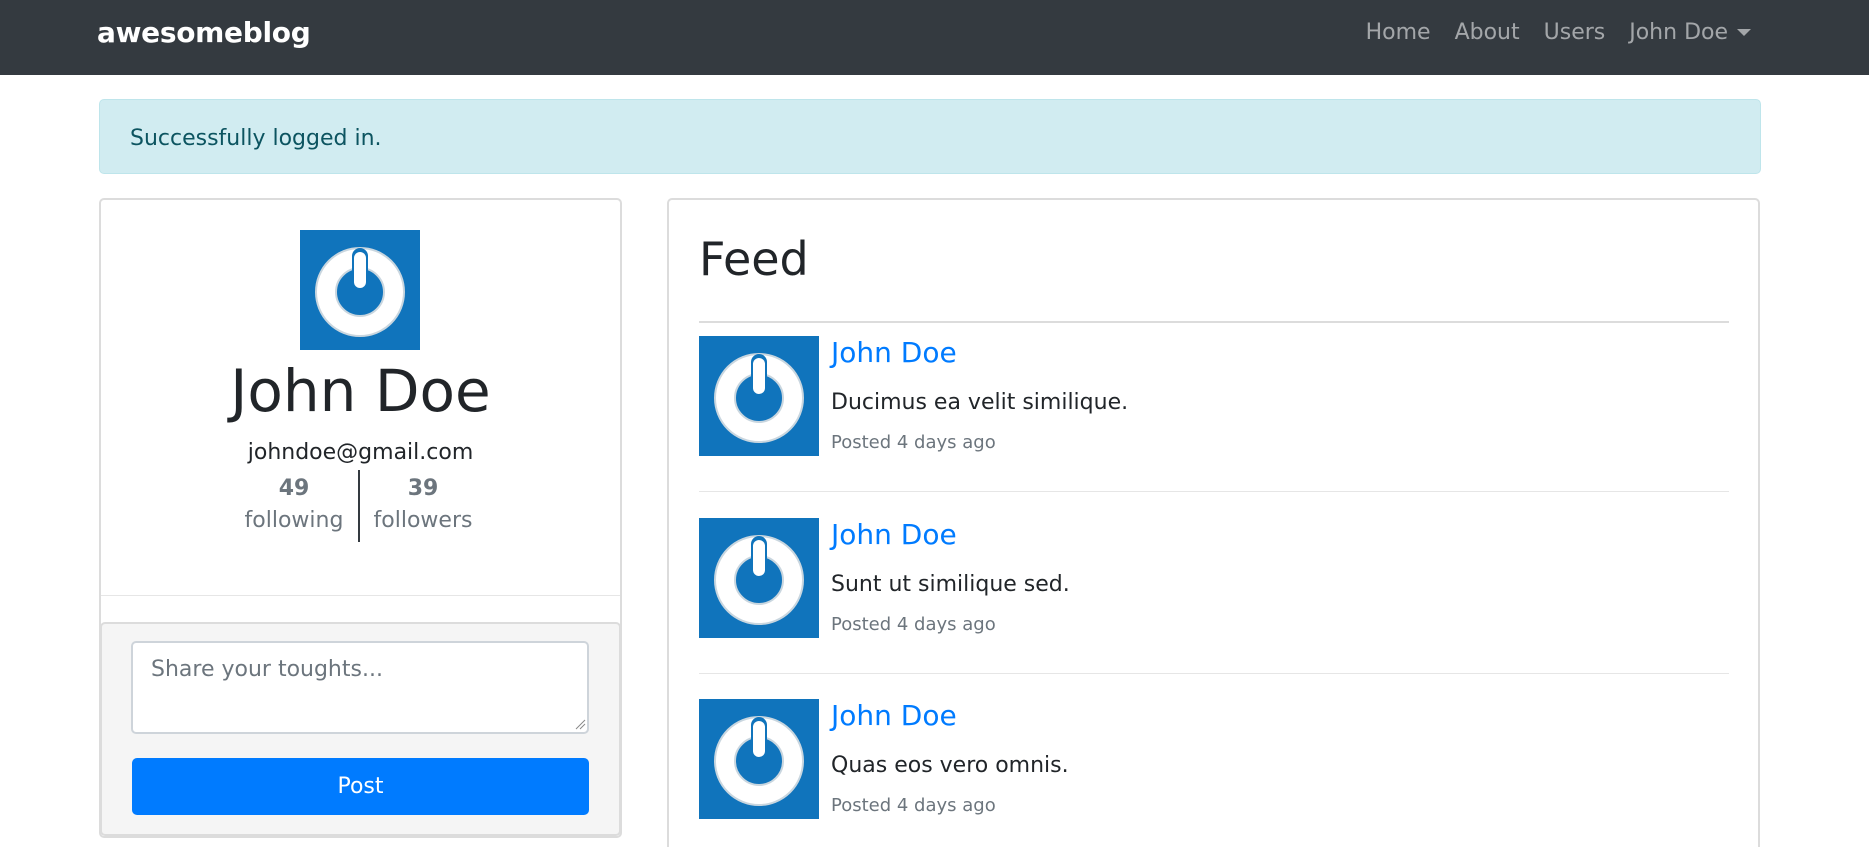  What do you see at coordinates (980, 402) in the screenshot?
I see `post-body: Ducimus ea velit similique.` at bounding box center [980, 402].